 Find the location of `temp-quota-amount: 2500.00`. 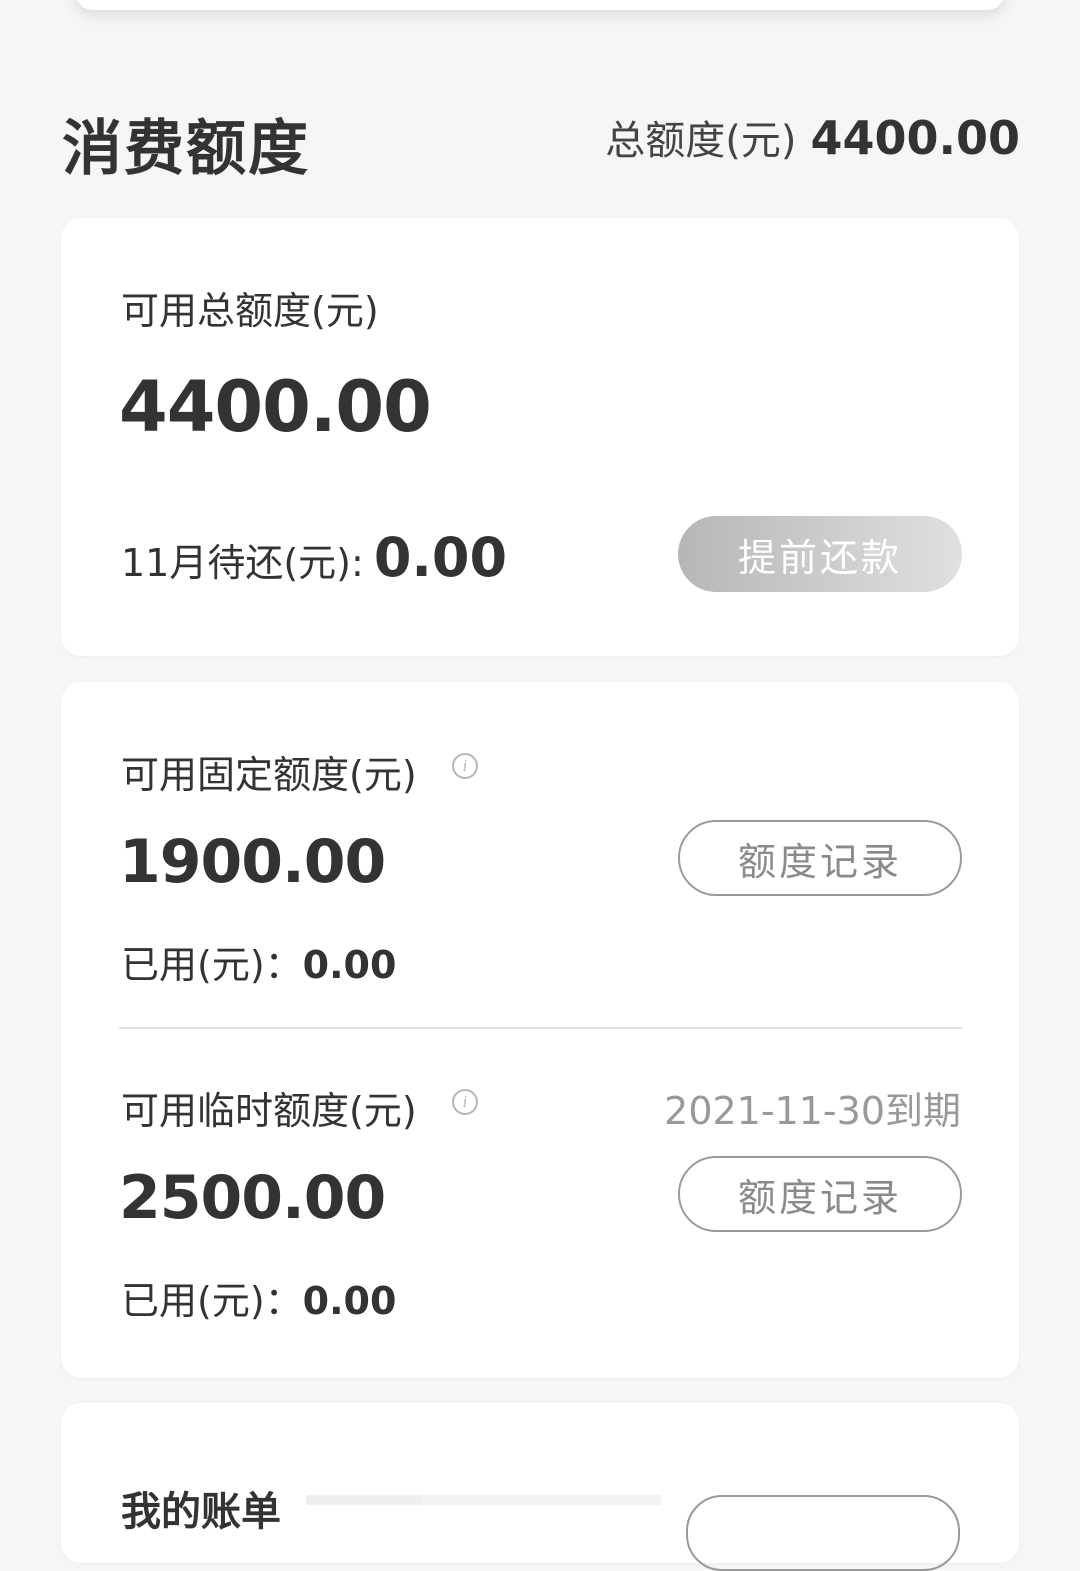

temp-quota-amount: 2500.00 is located at coordinates (252, 1198).